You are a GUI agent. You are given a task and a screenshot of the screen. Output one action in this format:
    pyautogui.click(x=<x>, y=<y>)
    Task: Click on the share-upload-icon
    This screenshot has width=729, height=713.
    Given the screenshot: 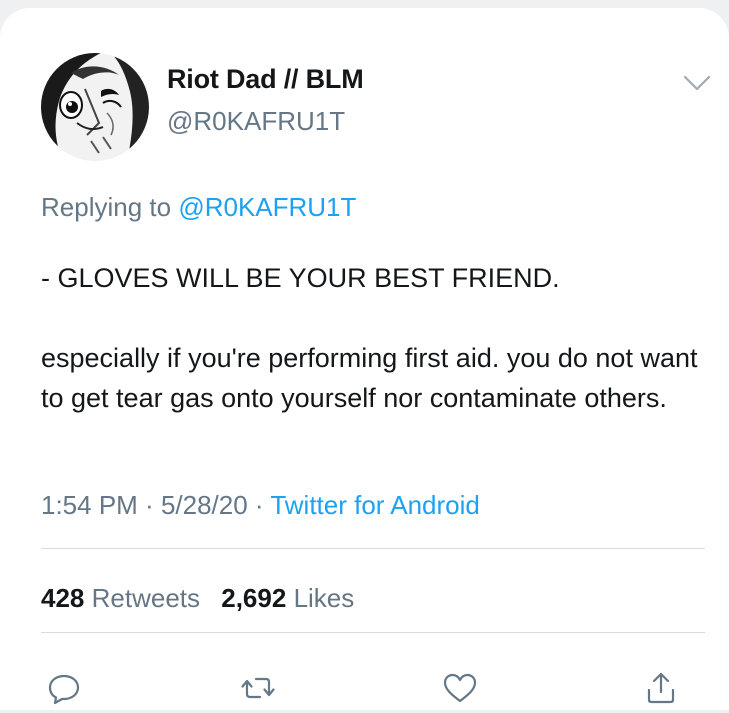 What is the action you would take?
    pyautogui.click(x=661, y=688)
    